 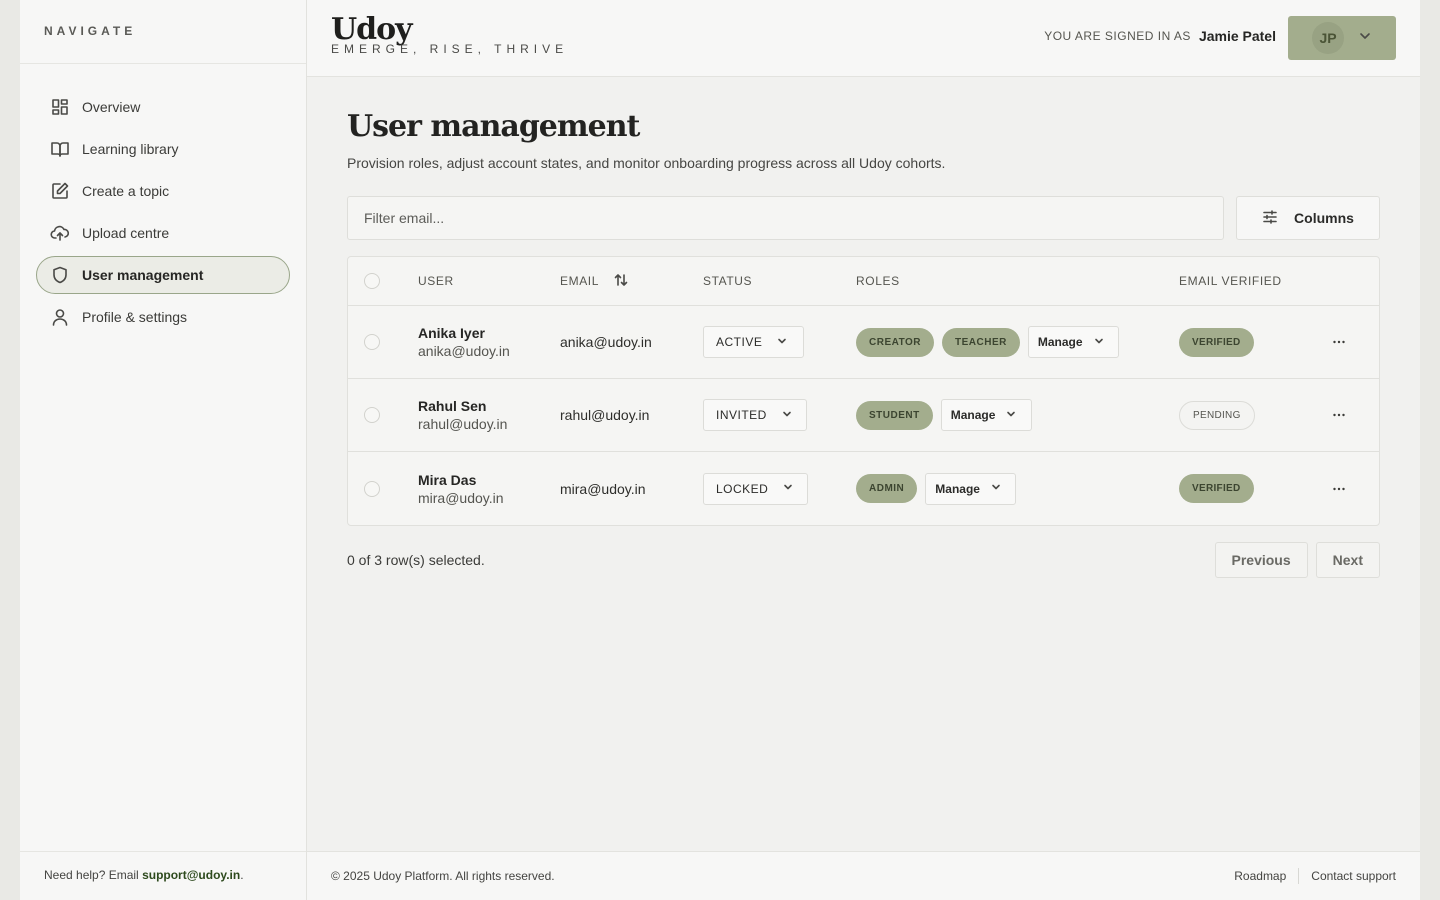 I want to click on sidebar-item-learning-library: Learning library, so click(x=163, y=149).